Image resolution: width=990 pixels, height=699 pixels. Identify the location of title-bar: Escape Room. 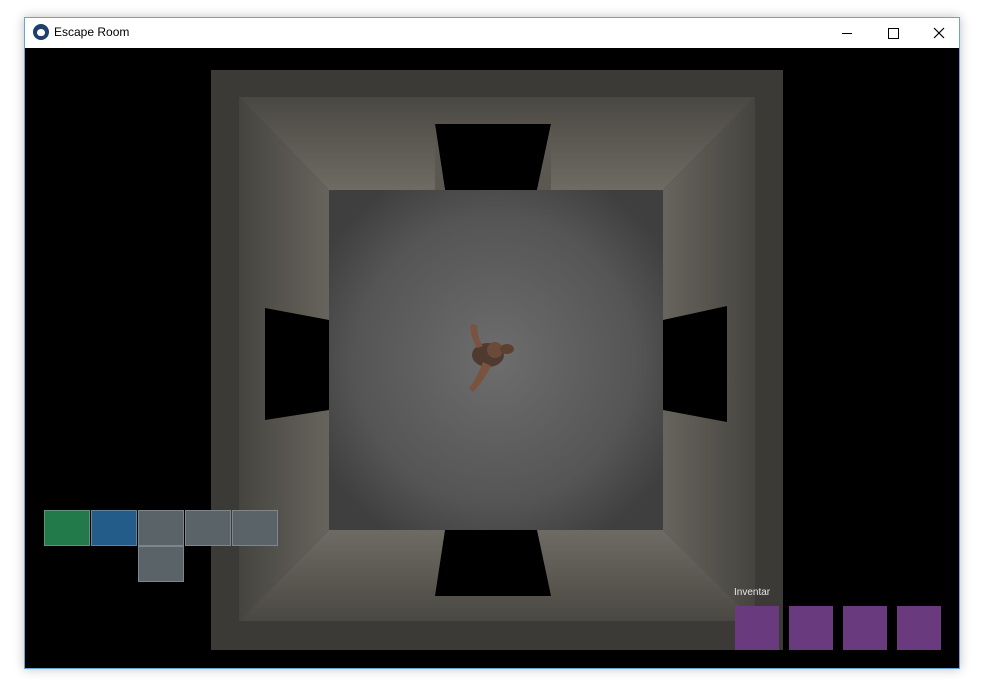
(492, 33).